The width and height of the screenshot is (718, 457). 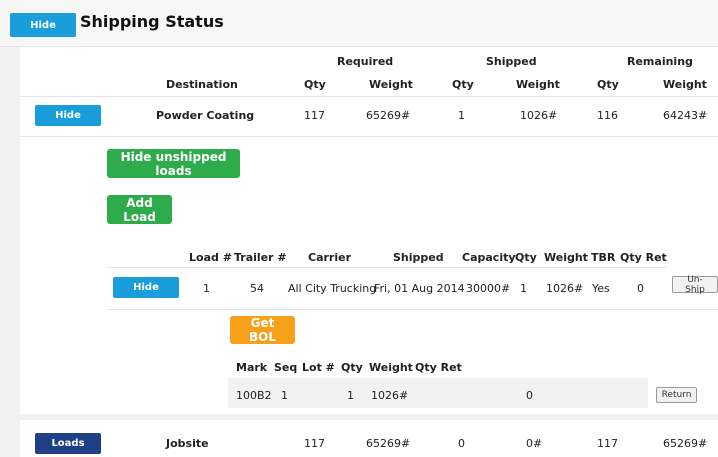 What do you see at coordinates (643, 257) in the screenshot?
I see `col-load-qty-ret: Qty Ret` at bounding box center [643, 257].